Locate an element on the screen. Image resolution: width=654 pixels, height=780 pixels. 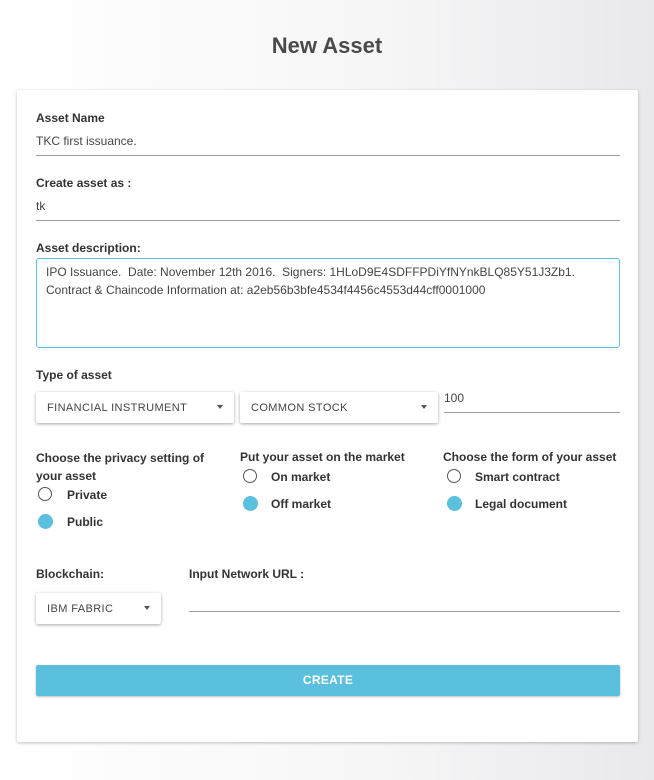
blockchain-value: IBM FABRIC is located at coordinates (80, 608).